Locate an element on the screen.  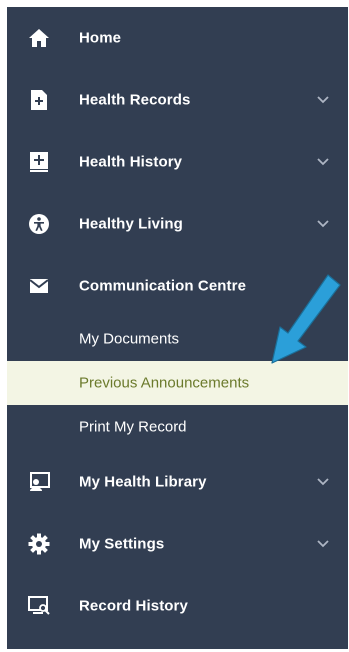
nav-item-health-records: Health Records is located at coordinates (177, 100).